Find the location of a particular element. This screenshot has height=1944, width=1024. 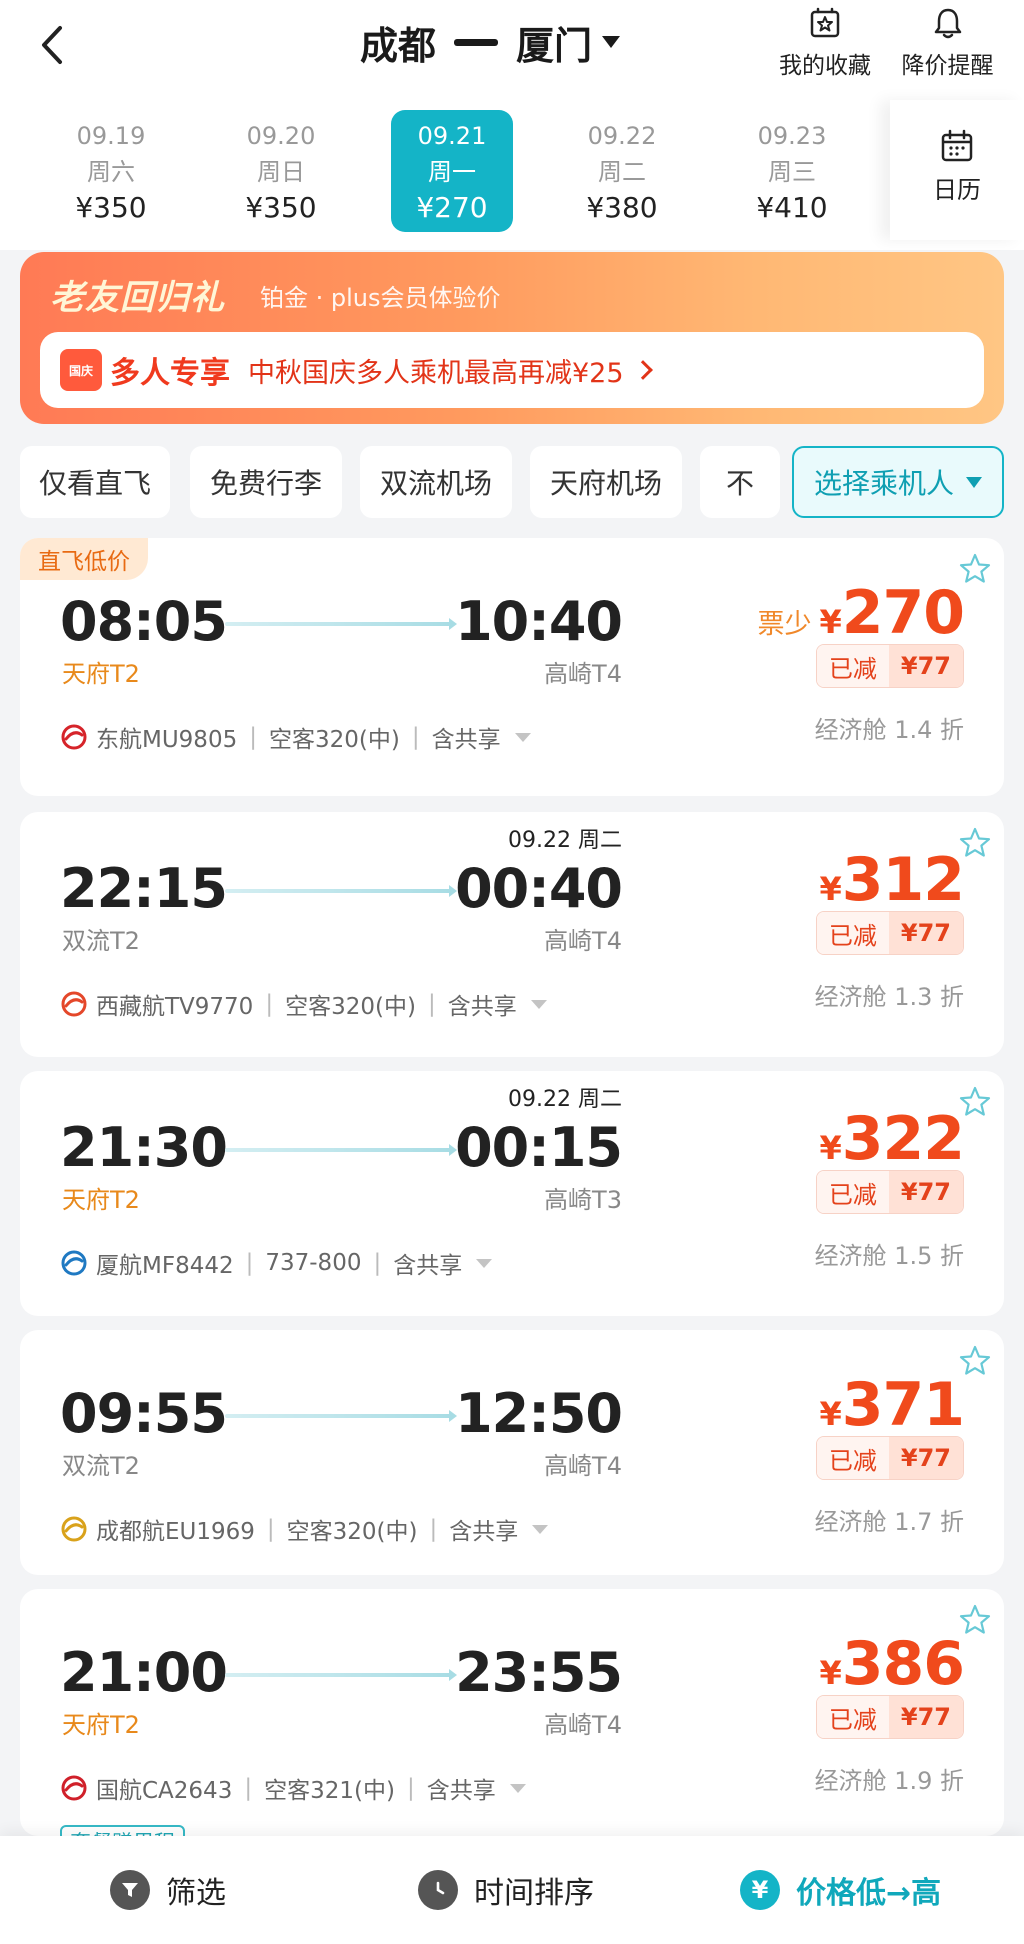

departure-time: 21:00 is located at coordinates (144, 1672).